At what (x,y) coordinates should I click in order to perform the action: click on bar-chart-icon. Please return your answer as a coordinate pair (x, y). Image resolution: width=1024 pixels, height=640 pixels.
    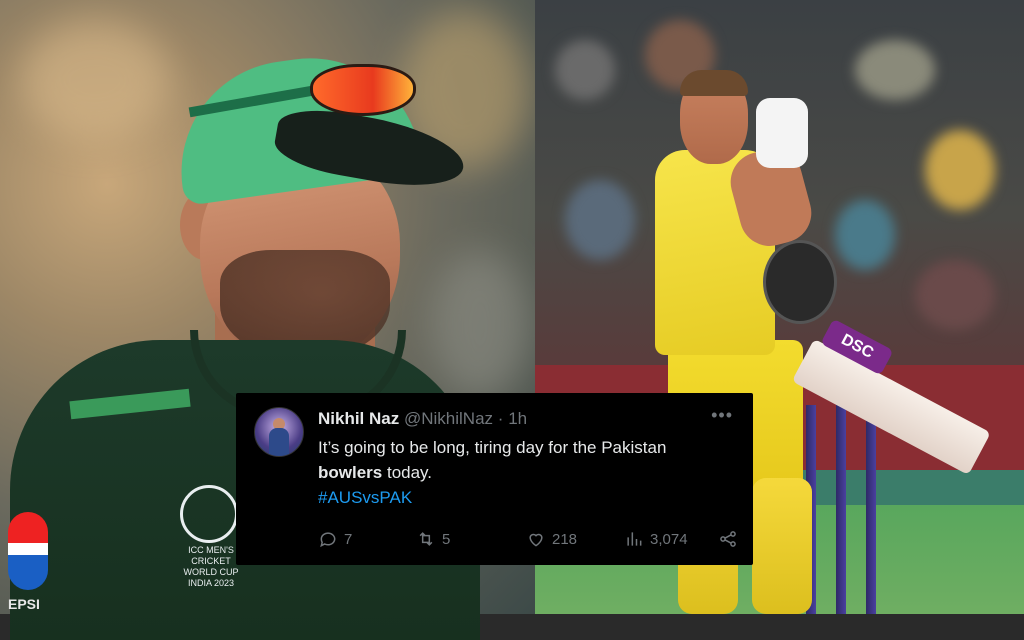
    Looking at the image, I should click on (634, 539).